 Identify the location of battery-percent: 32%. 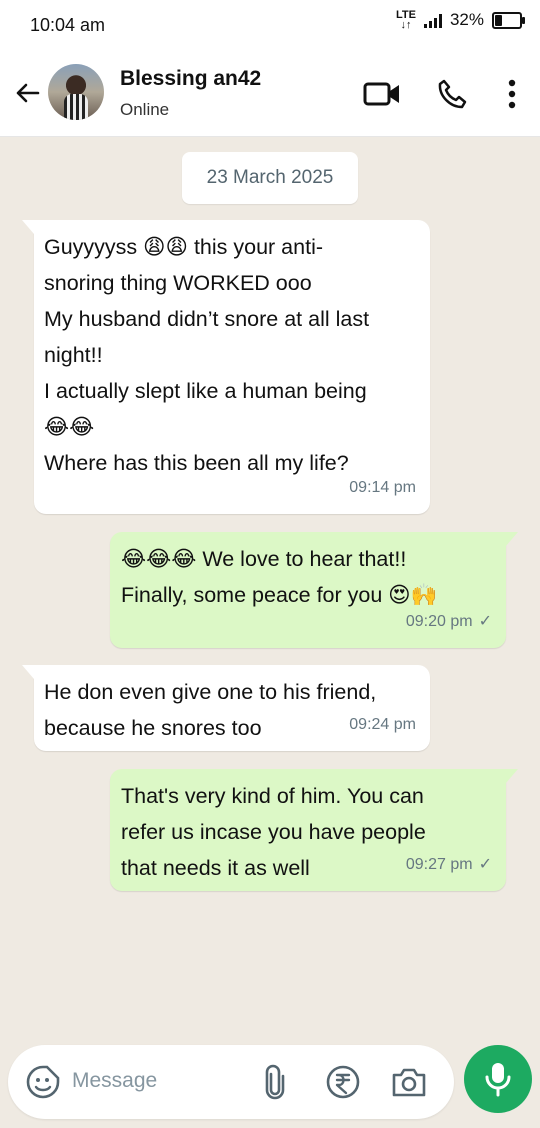
(466, 19).